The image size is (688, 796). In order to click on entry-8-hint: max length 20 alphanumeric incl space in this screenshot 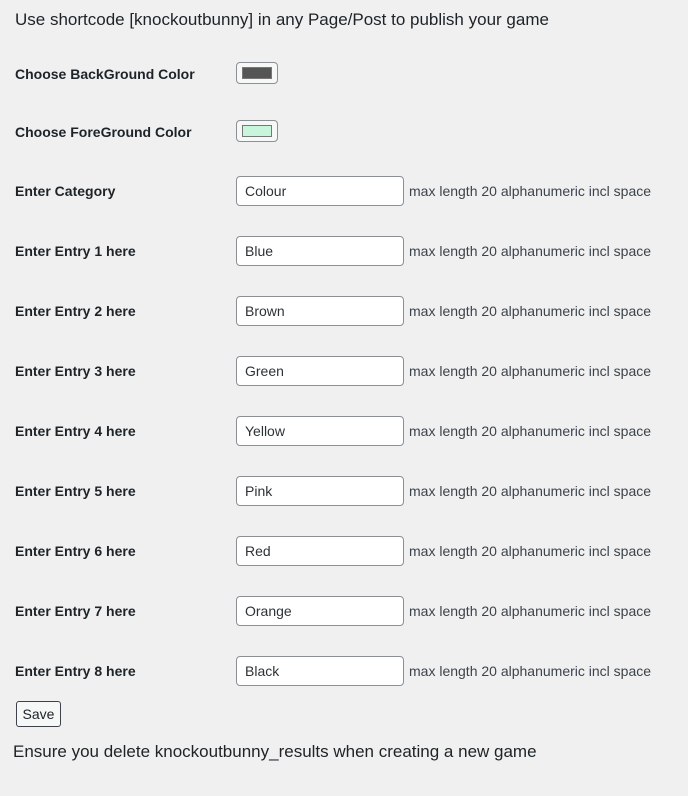, I will do `click(530, 671)`.